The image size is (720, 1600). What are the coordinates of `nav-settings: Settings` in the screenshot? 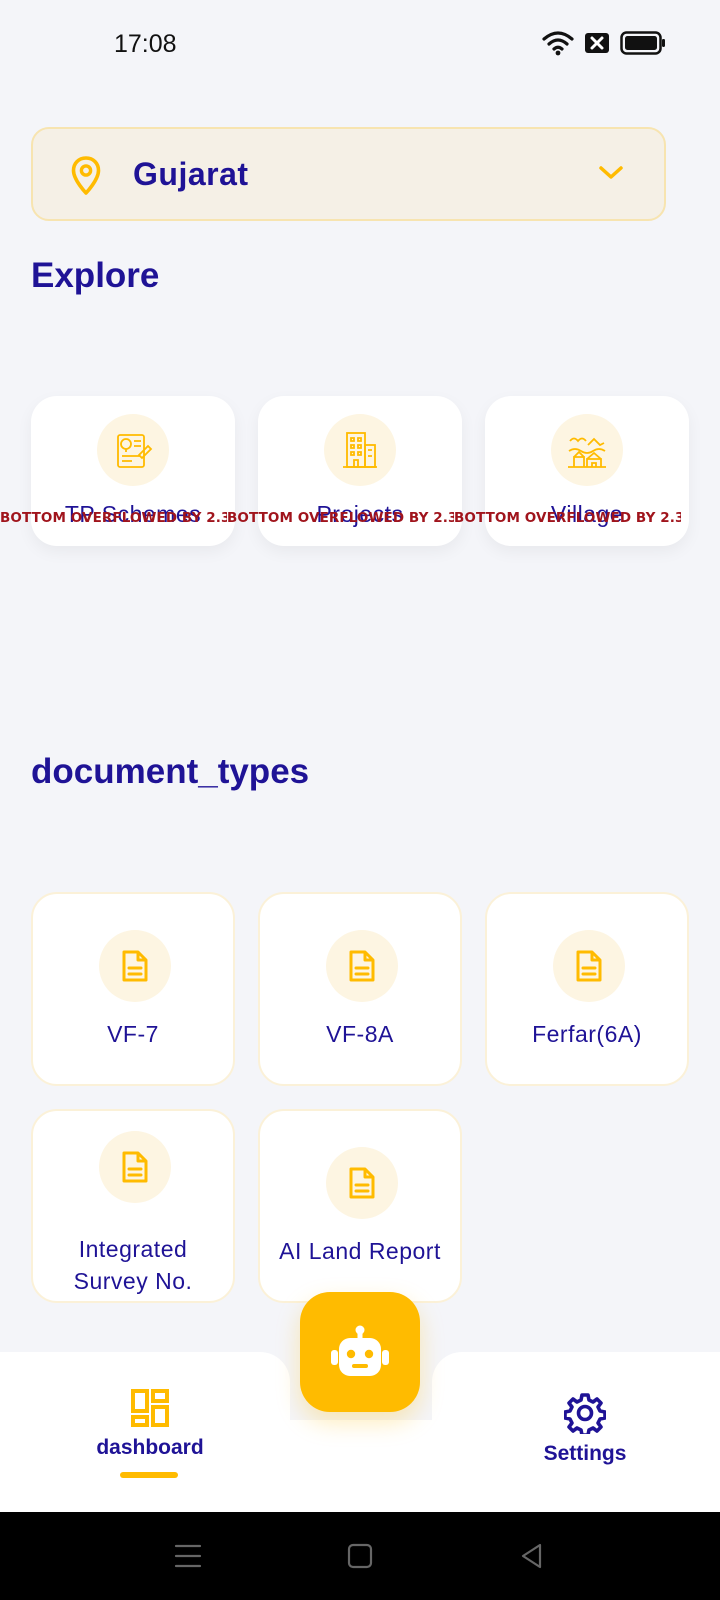 It's located at (585, 1429).